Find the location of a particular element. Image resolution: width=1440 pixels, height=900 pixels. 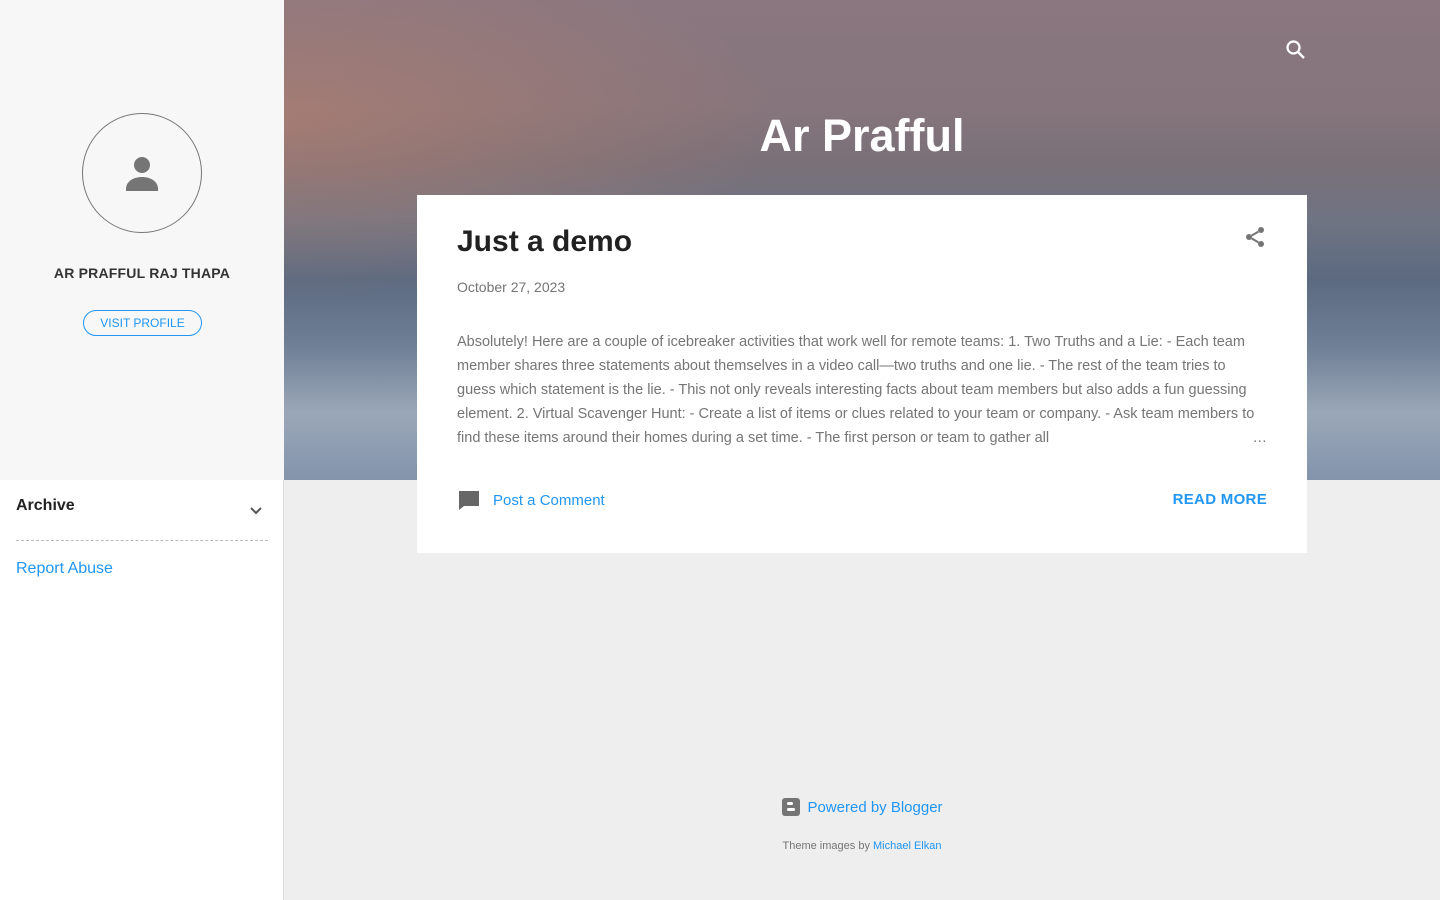

archive-toggle: Archive is located at coordinates (142, 519).